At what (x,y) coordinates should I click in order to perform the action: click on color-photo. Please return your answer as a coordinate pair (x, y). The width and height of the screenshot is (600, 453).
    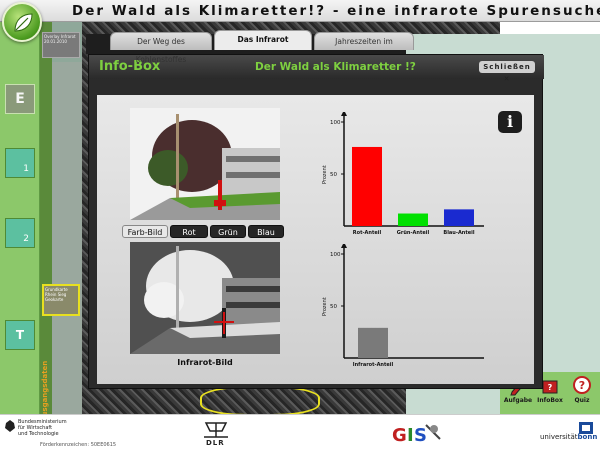
    Looking at the image, I should click on (205, 164).